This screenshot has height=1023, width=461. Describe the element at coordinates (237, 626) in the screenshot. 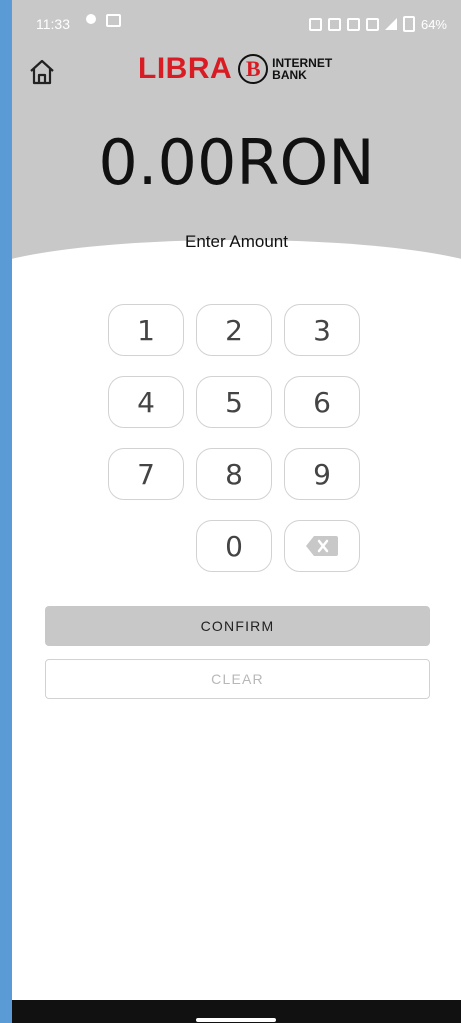

I see `confirm-button: CONFIRM` at that location.